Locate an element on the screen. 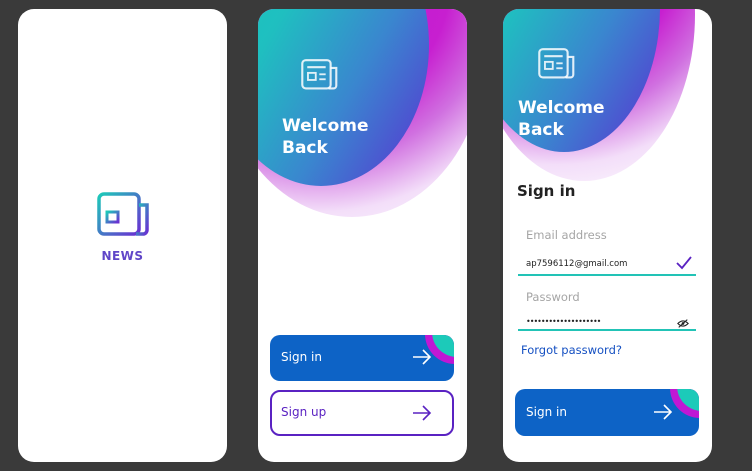  sign-up-button: Sign up is located at coordinates (362, 413).